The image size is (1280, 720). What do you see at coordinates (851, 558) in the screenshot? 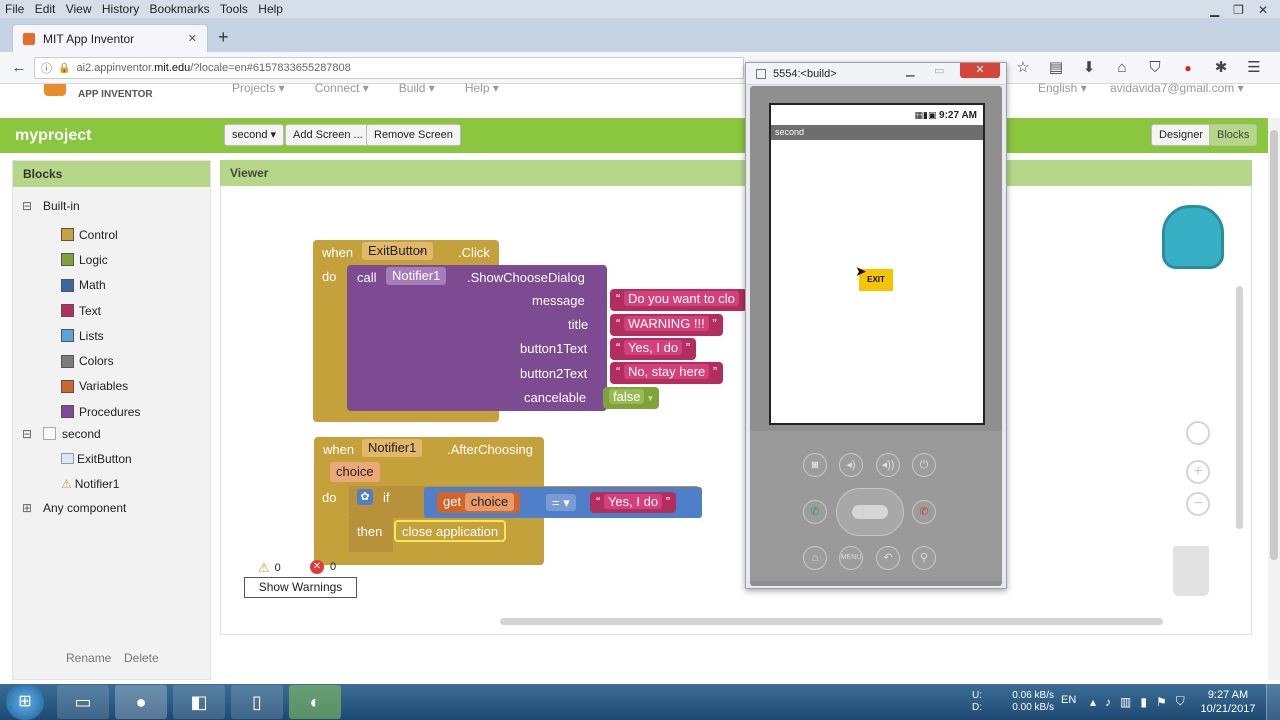
I see `menu-key-icon: MENU` at bounding box center [851, 558].